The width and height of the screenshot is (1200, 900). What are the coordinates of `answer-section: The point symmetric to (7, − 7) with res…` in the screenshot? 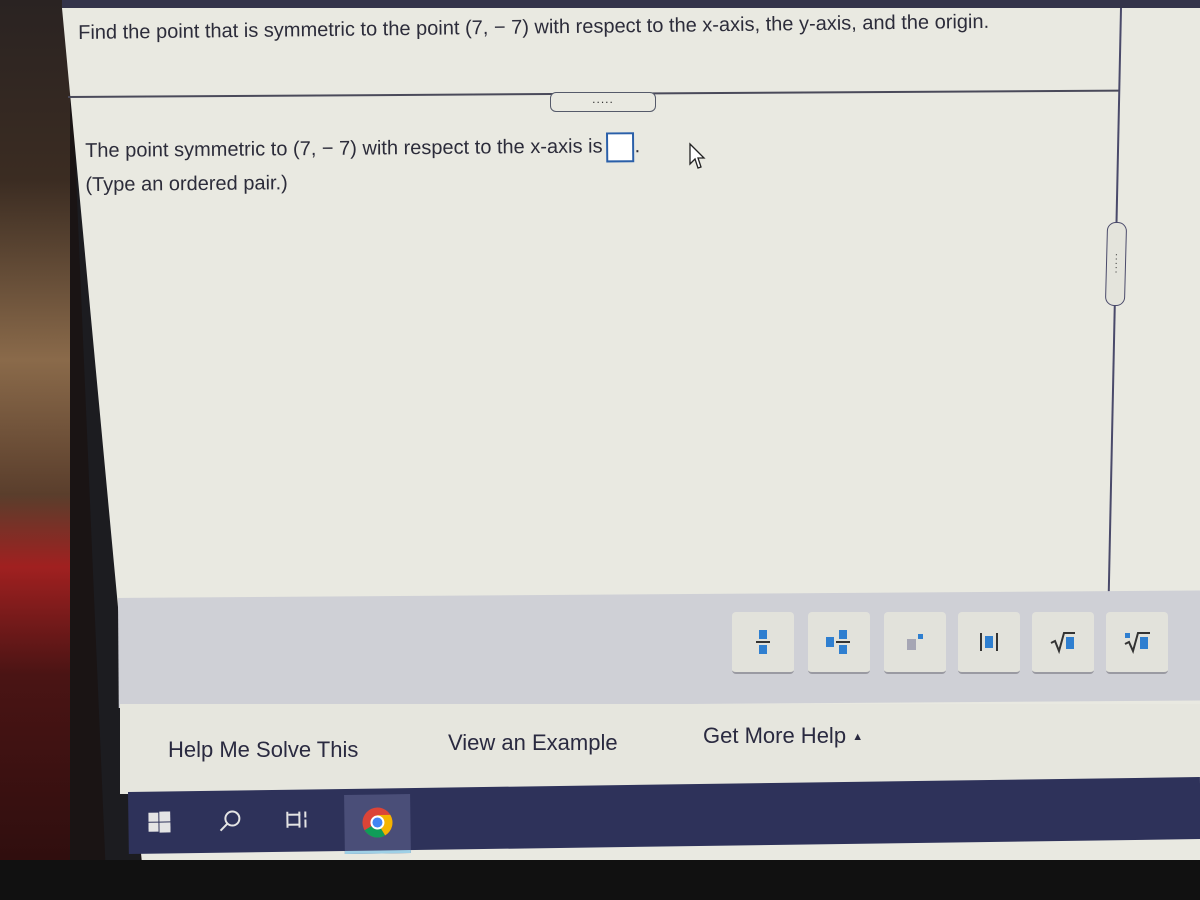 It's located at (435, 165).